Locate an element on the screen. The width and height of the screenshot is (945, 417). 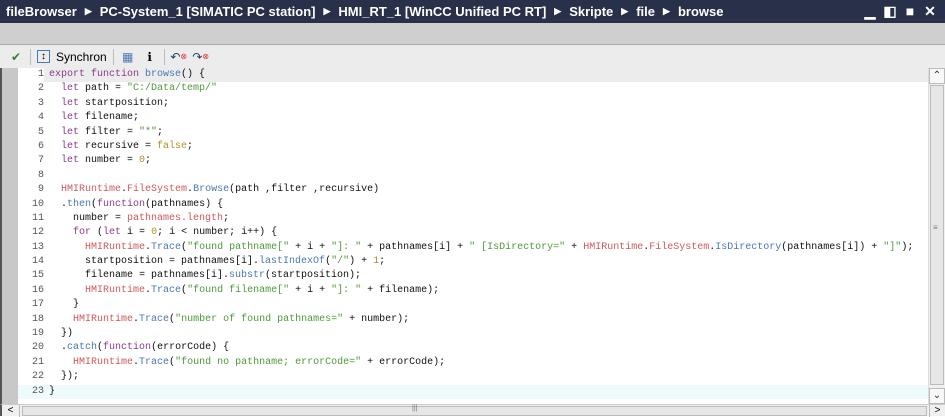
code-line: 3 let startposition; is located at coordinates (473, 104).